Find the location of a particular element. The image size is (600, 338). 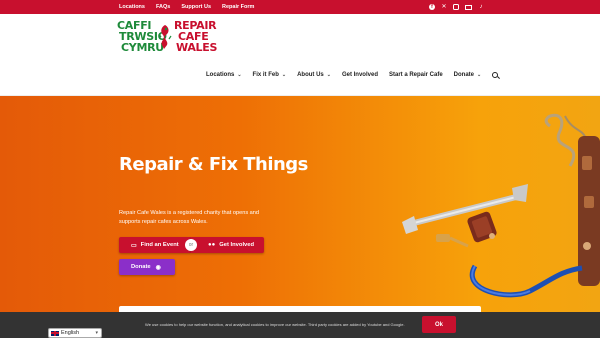

nav-label: About Us is located at coordinates (310, 75).